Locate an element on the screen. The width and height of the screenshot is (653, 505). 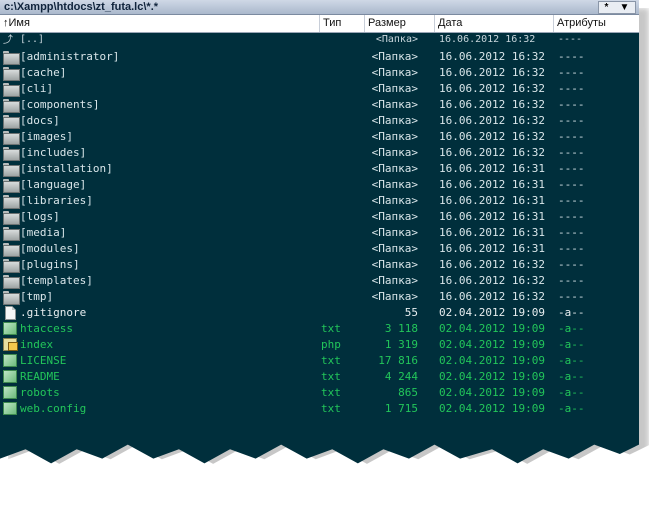
file-name: [language] is located at coordinates (53, 184).